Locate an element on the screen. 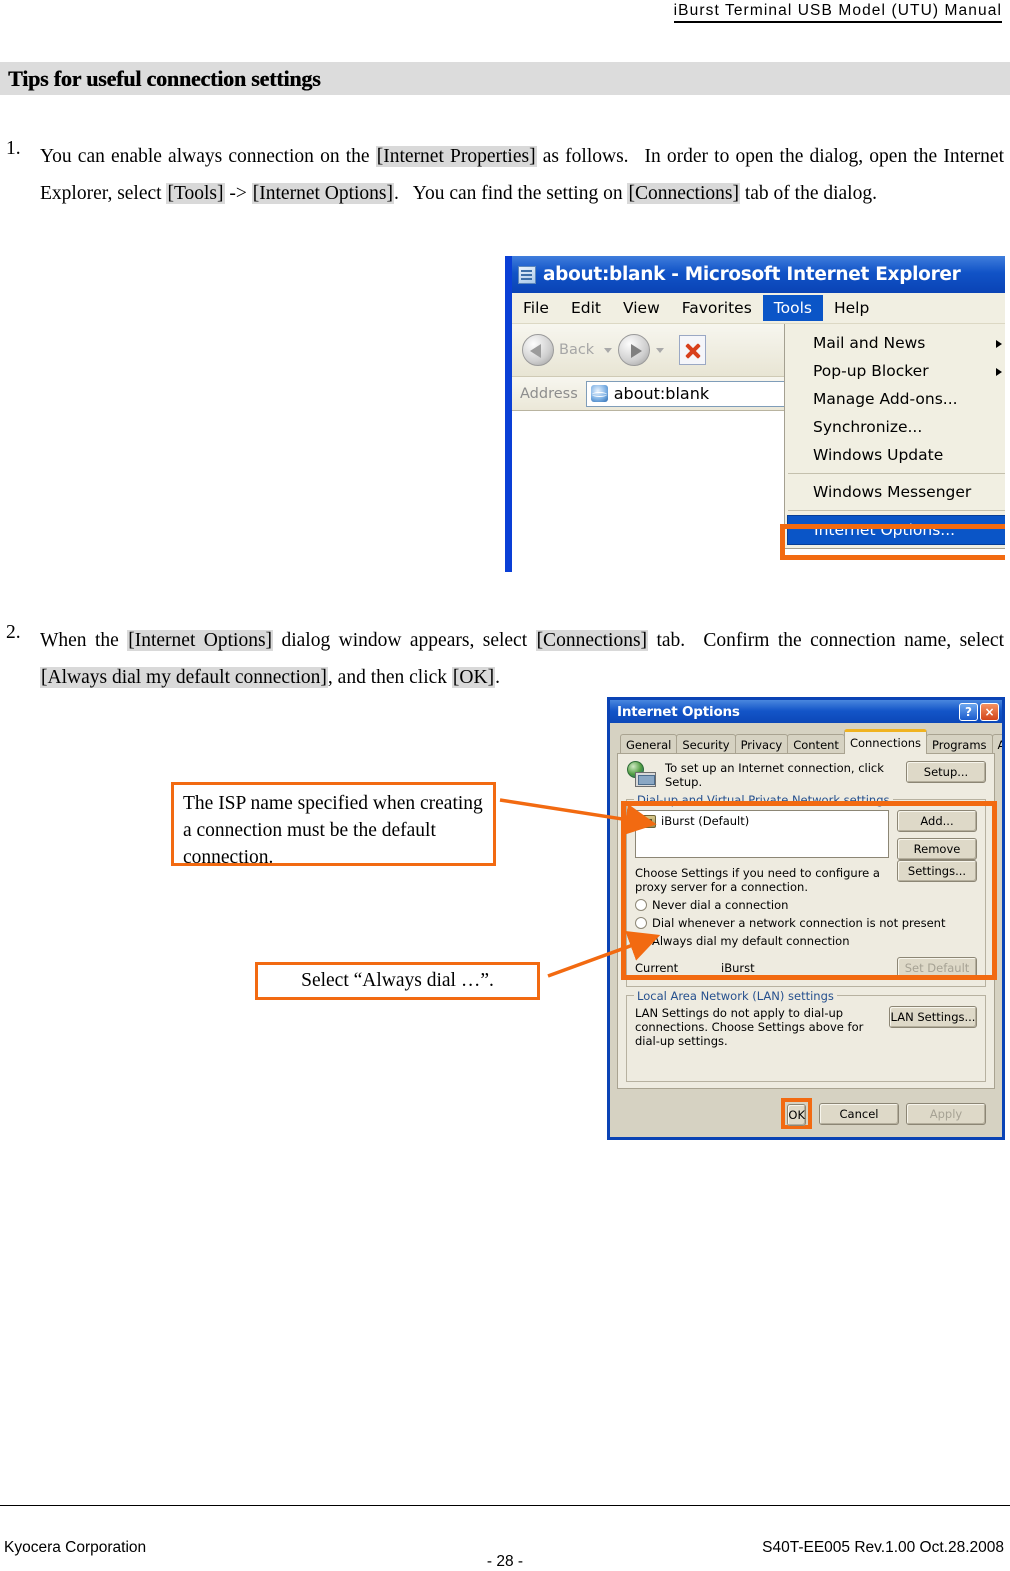 Image resolution: width=1010 pixels, height=1571 pixels. tab-connections: Connections is located at coordinates (885, 741).